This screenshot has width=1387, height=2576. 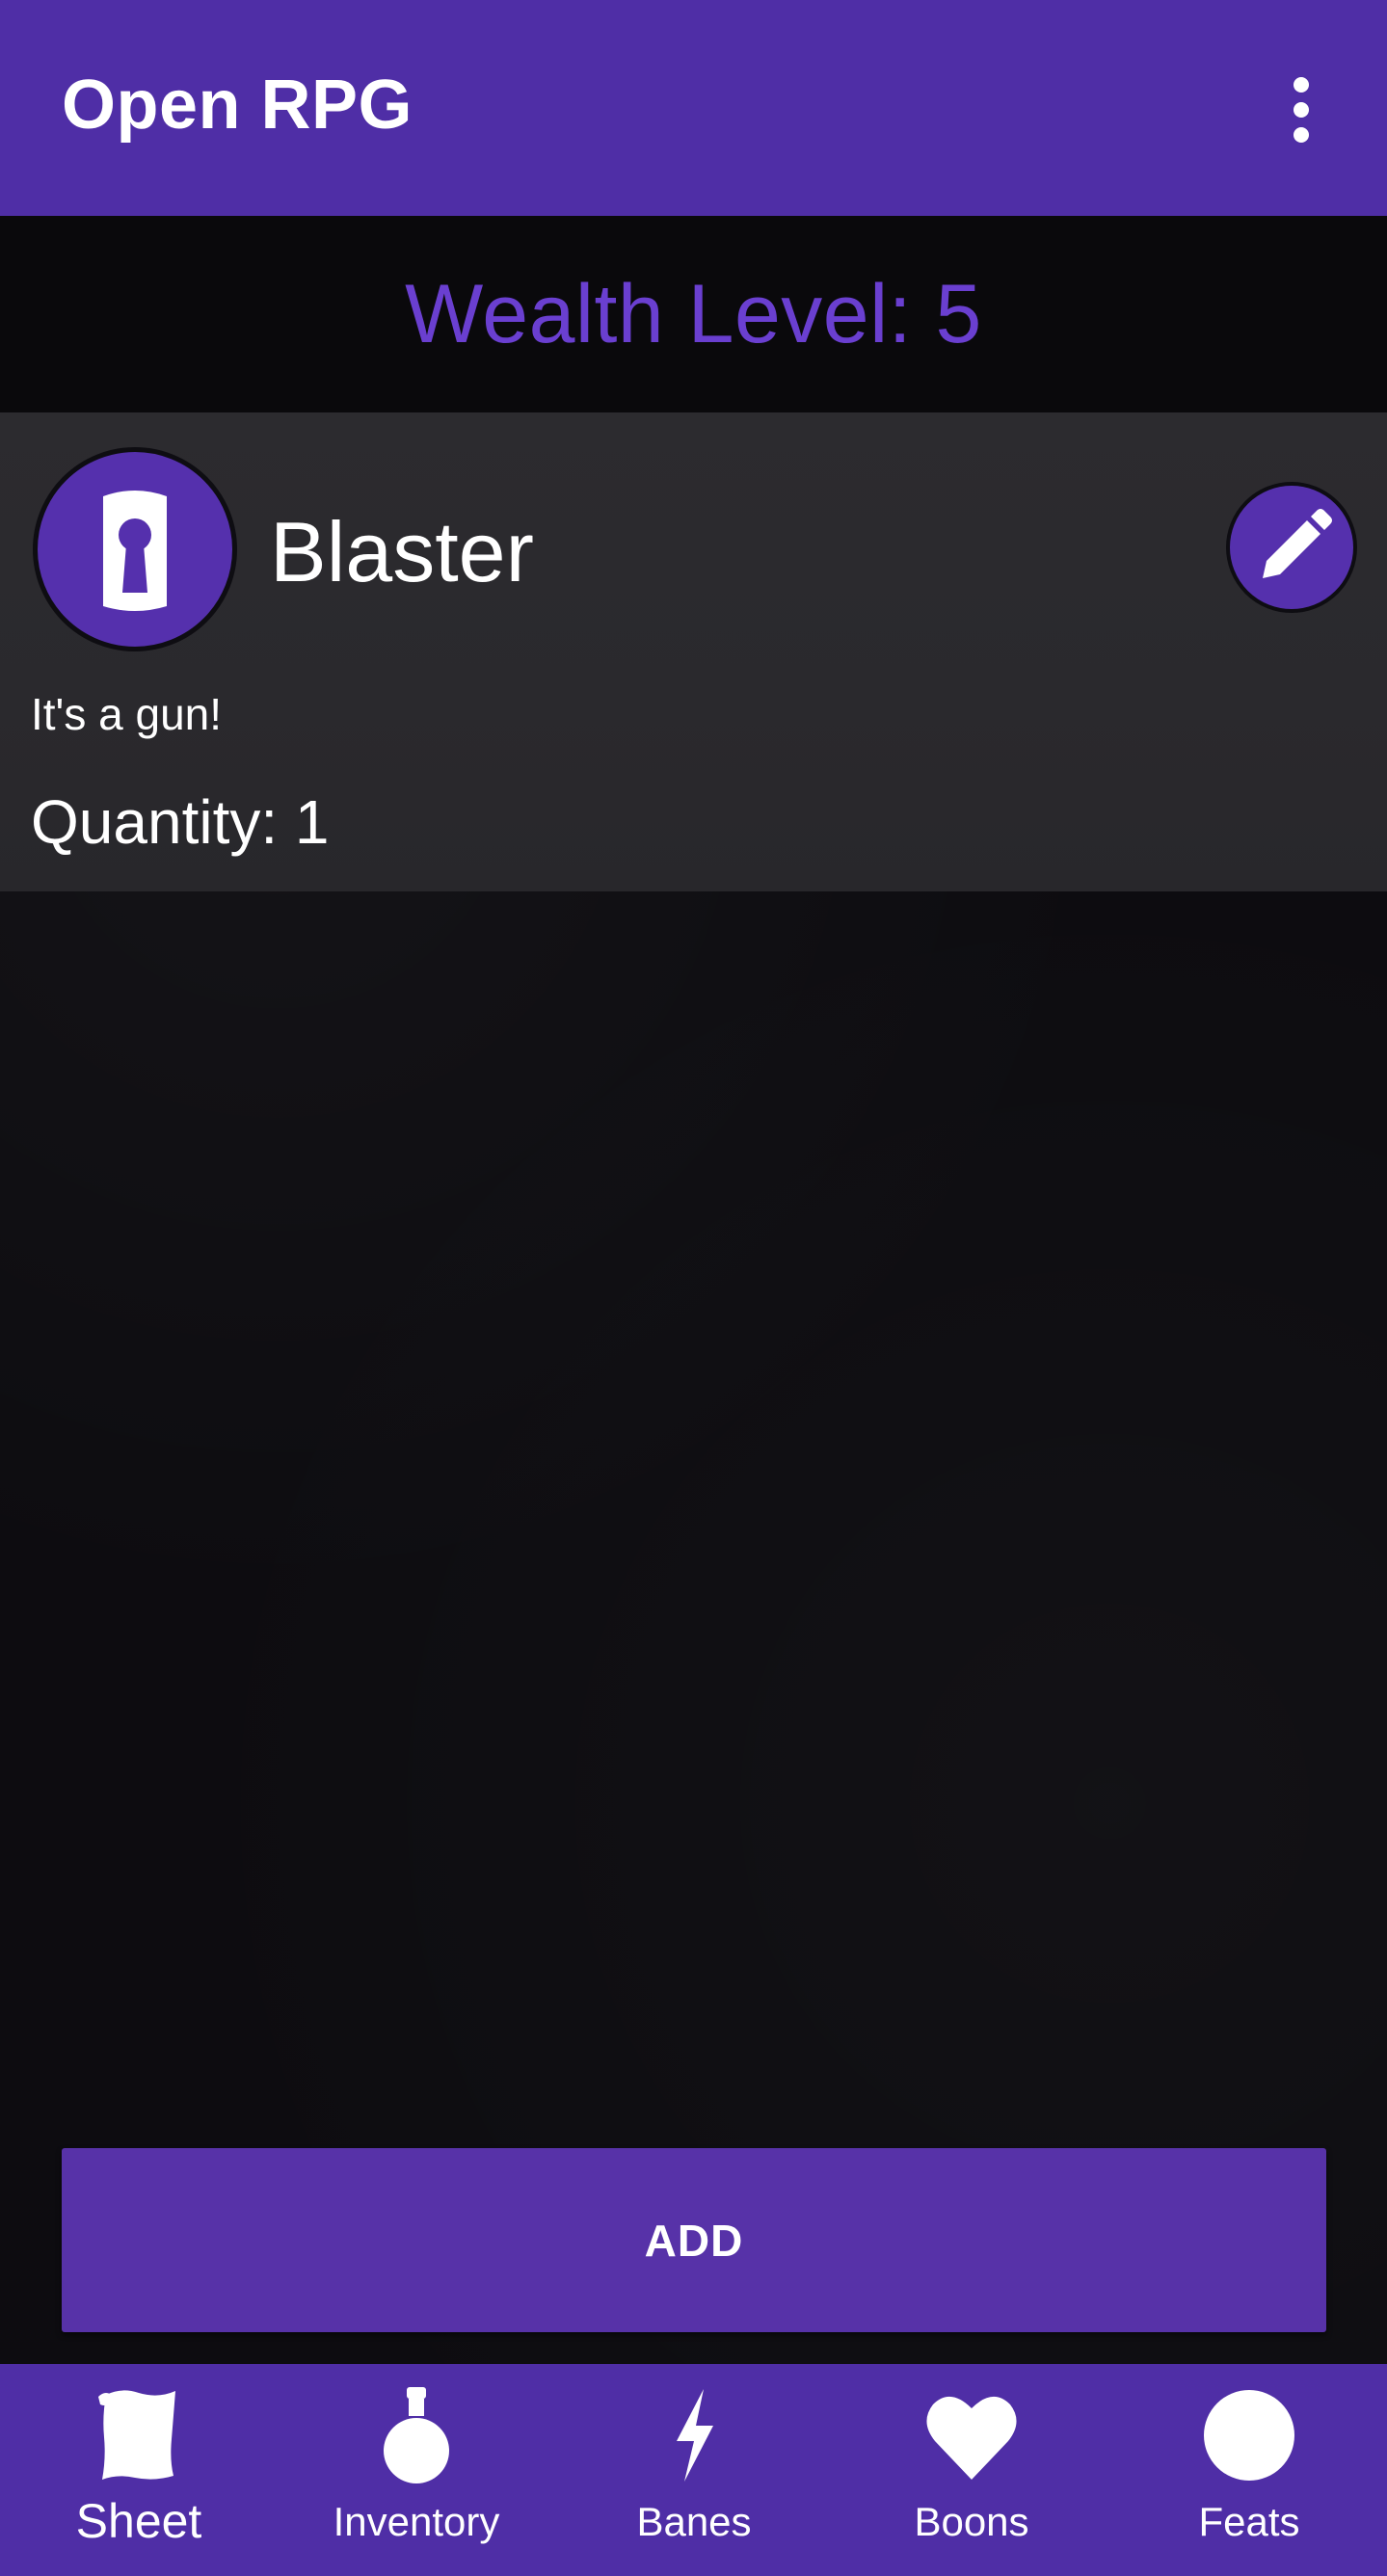 What do you see at coordinates (127, 714) in the screenshot?
I see `item-description: It's a gun!` at bounding box center [127, 714].